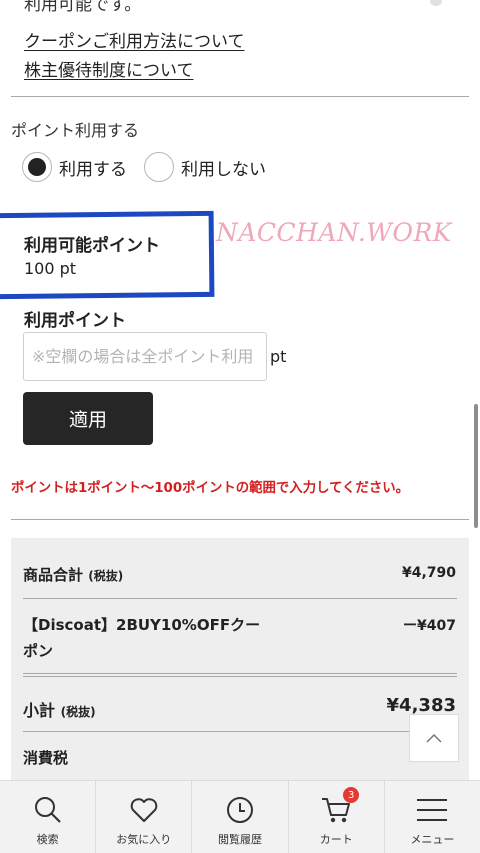  I want to click on items-total-value: ¥4,790, so click(428, 573).